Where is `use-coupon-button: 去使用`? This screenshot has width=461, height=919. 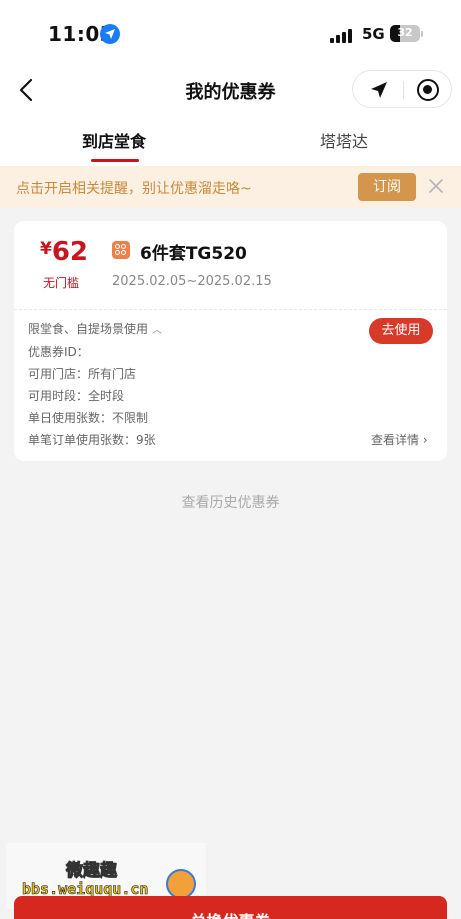 use-coupon-button: 去使用 is located at coordinates (401, 331).